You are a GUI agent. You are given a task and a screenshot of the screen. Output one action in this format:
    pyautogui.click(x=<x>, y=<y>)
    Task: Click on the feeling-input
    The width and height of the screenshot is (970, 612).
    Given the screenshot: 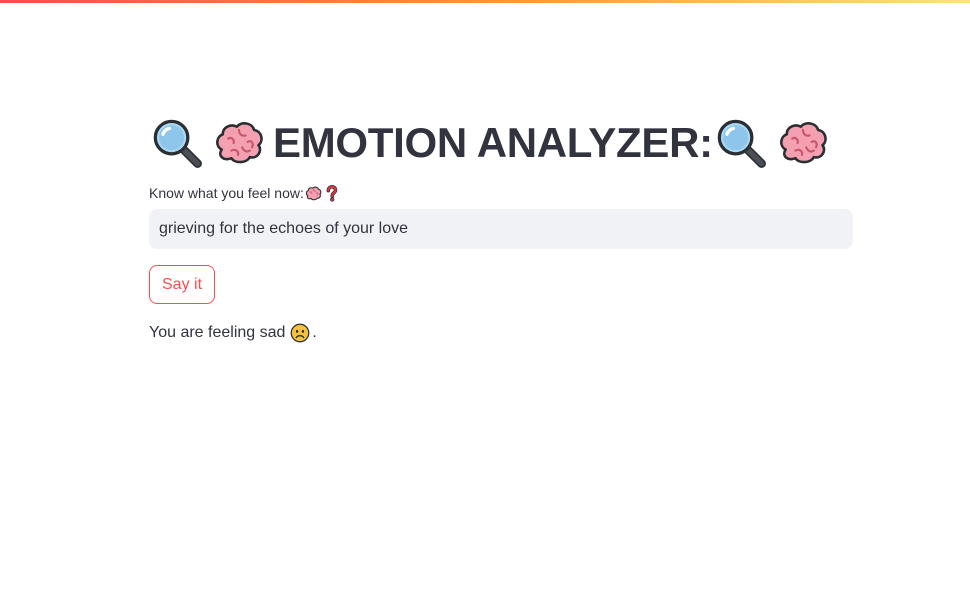 What is the action you would take?
    pyautogui.click(x=501, y=229)
    